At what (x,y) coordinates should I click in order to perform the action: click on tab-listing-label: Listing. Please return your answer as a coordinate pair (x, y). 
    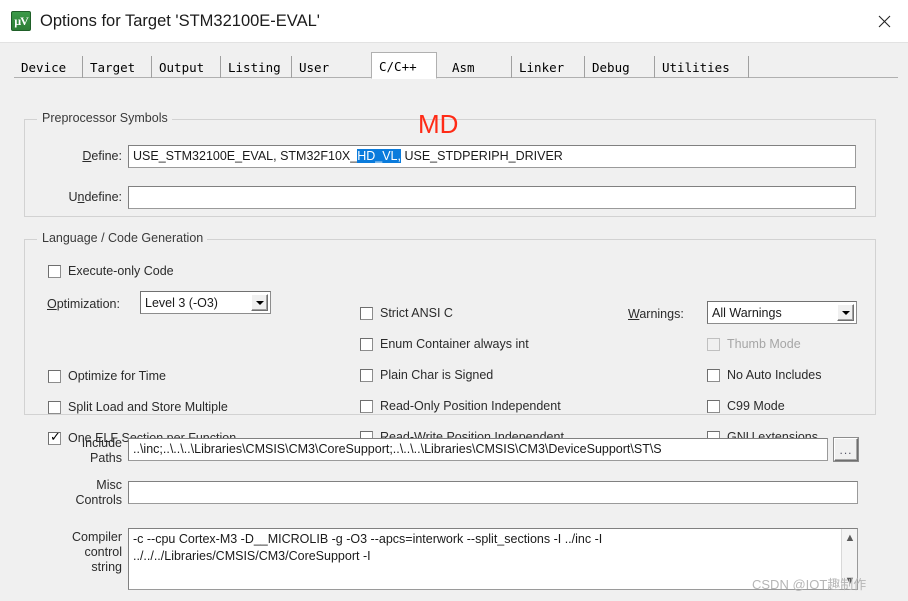
    Looking at the image, I should click on (254, 67).